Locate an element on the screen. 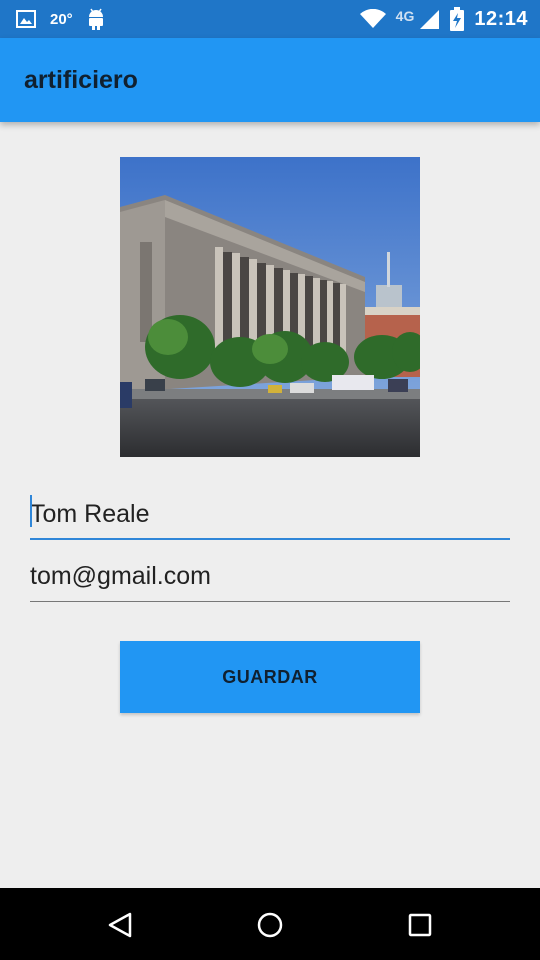 This screenshot has height=960, width=540. network-type-text: 4G is located at coordinates (405, 16).